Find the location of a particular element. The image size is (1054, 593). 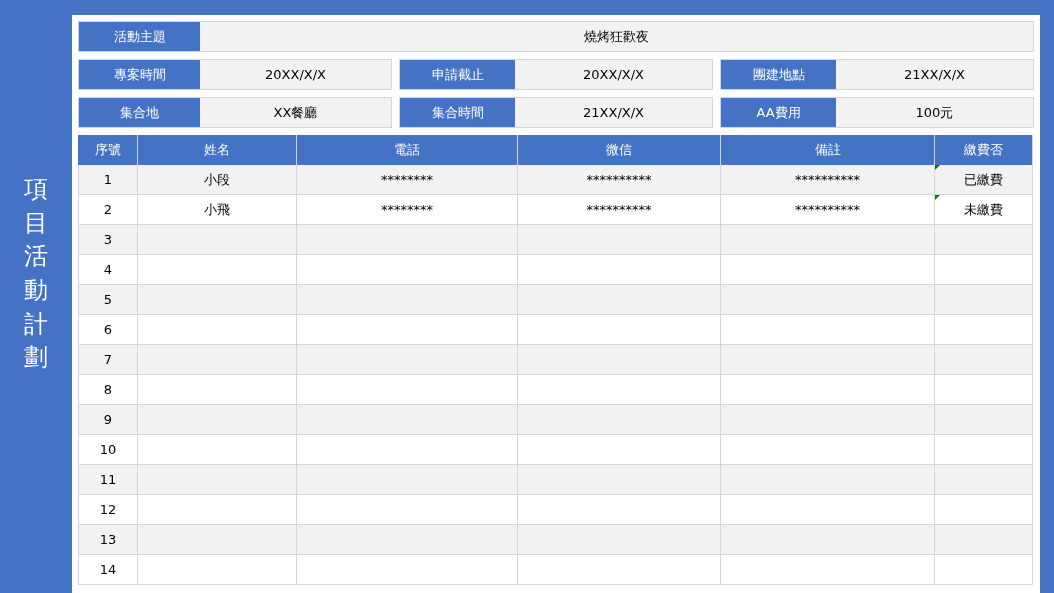

field-label: 集合時間 is located at coordinates (457, 112).